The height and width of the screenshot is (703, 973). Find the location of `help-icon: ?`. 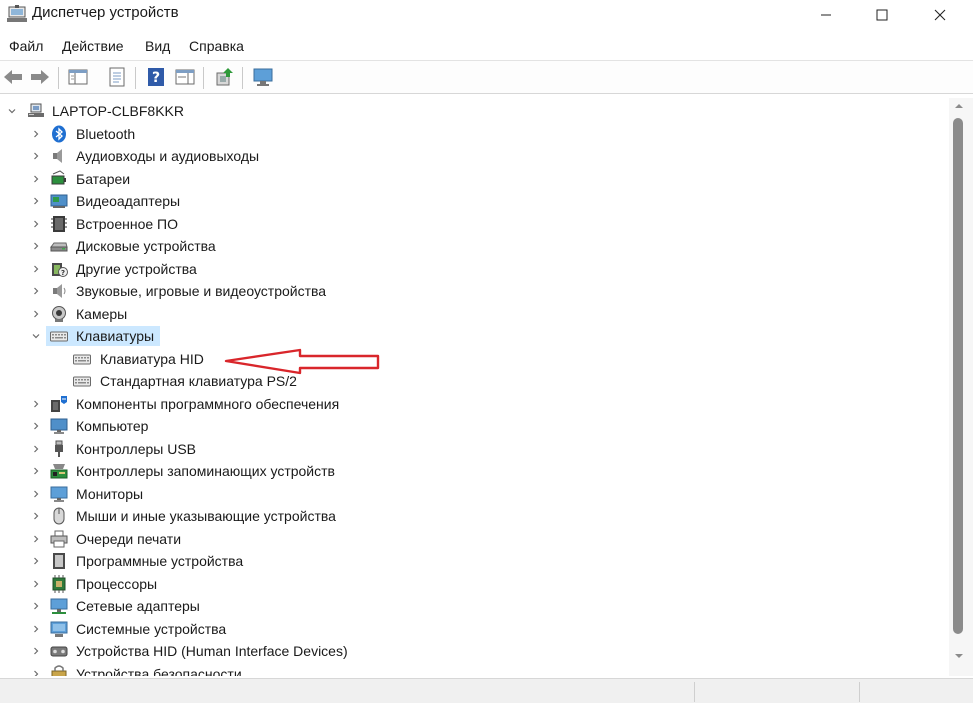

help-icon: ? is located at coordinates (156, 77).